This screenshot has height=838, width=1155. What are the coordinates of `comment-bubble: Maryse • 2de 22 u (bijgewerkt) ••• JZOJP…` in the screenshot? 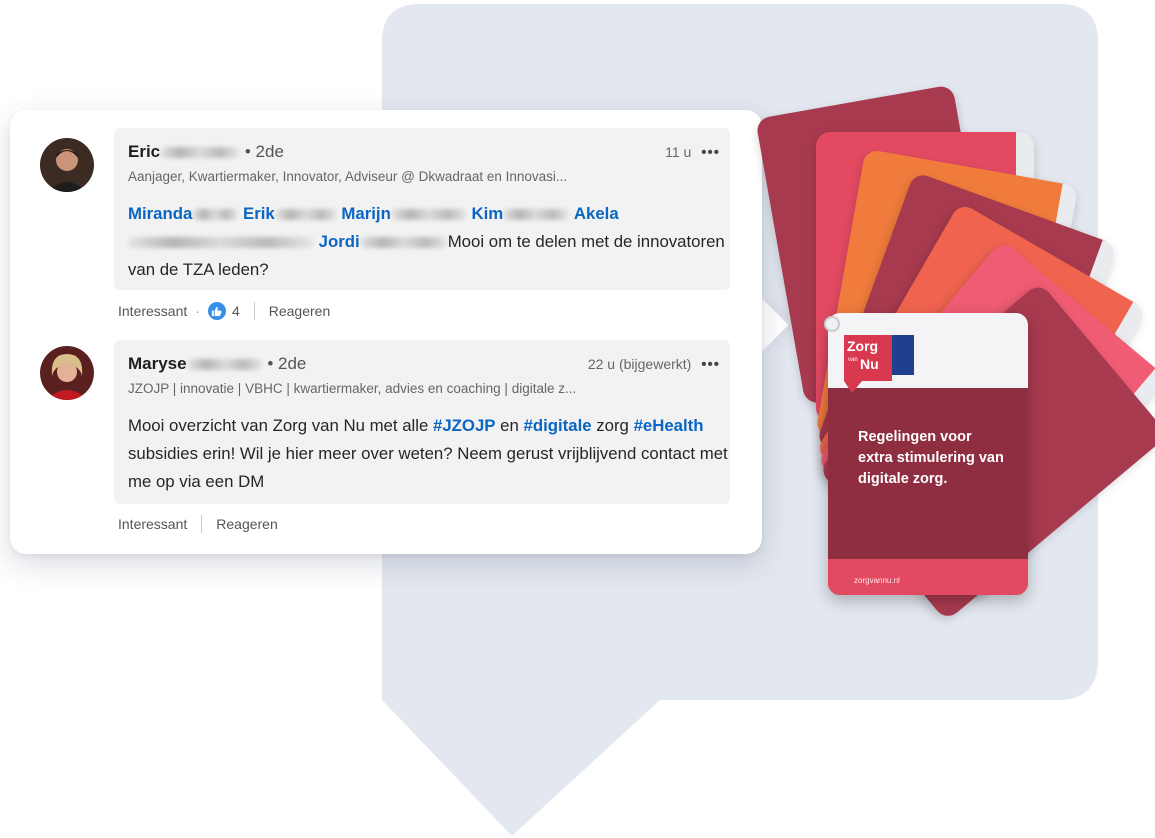 It's located at (422, 422).